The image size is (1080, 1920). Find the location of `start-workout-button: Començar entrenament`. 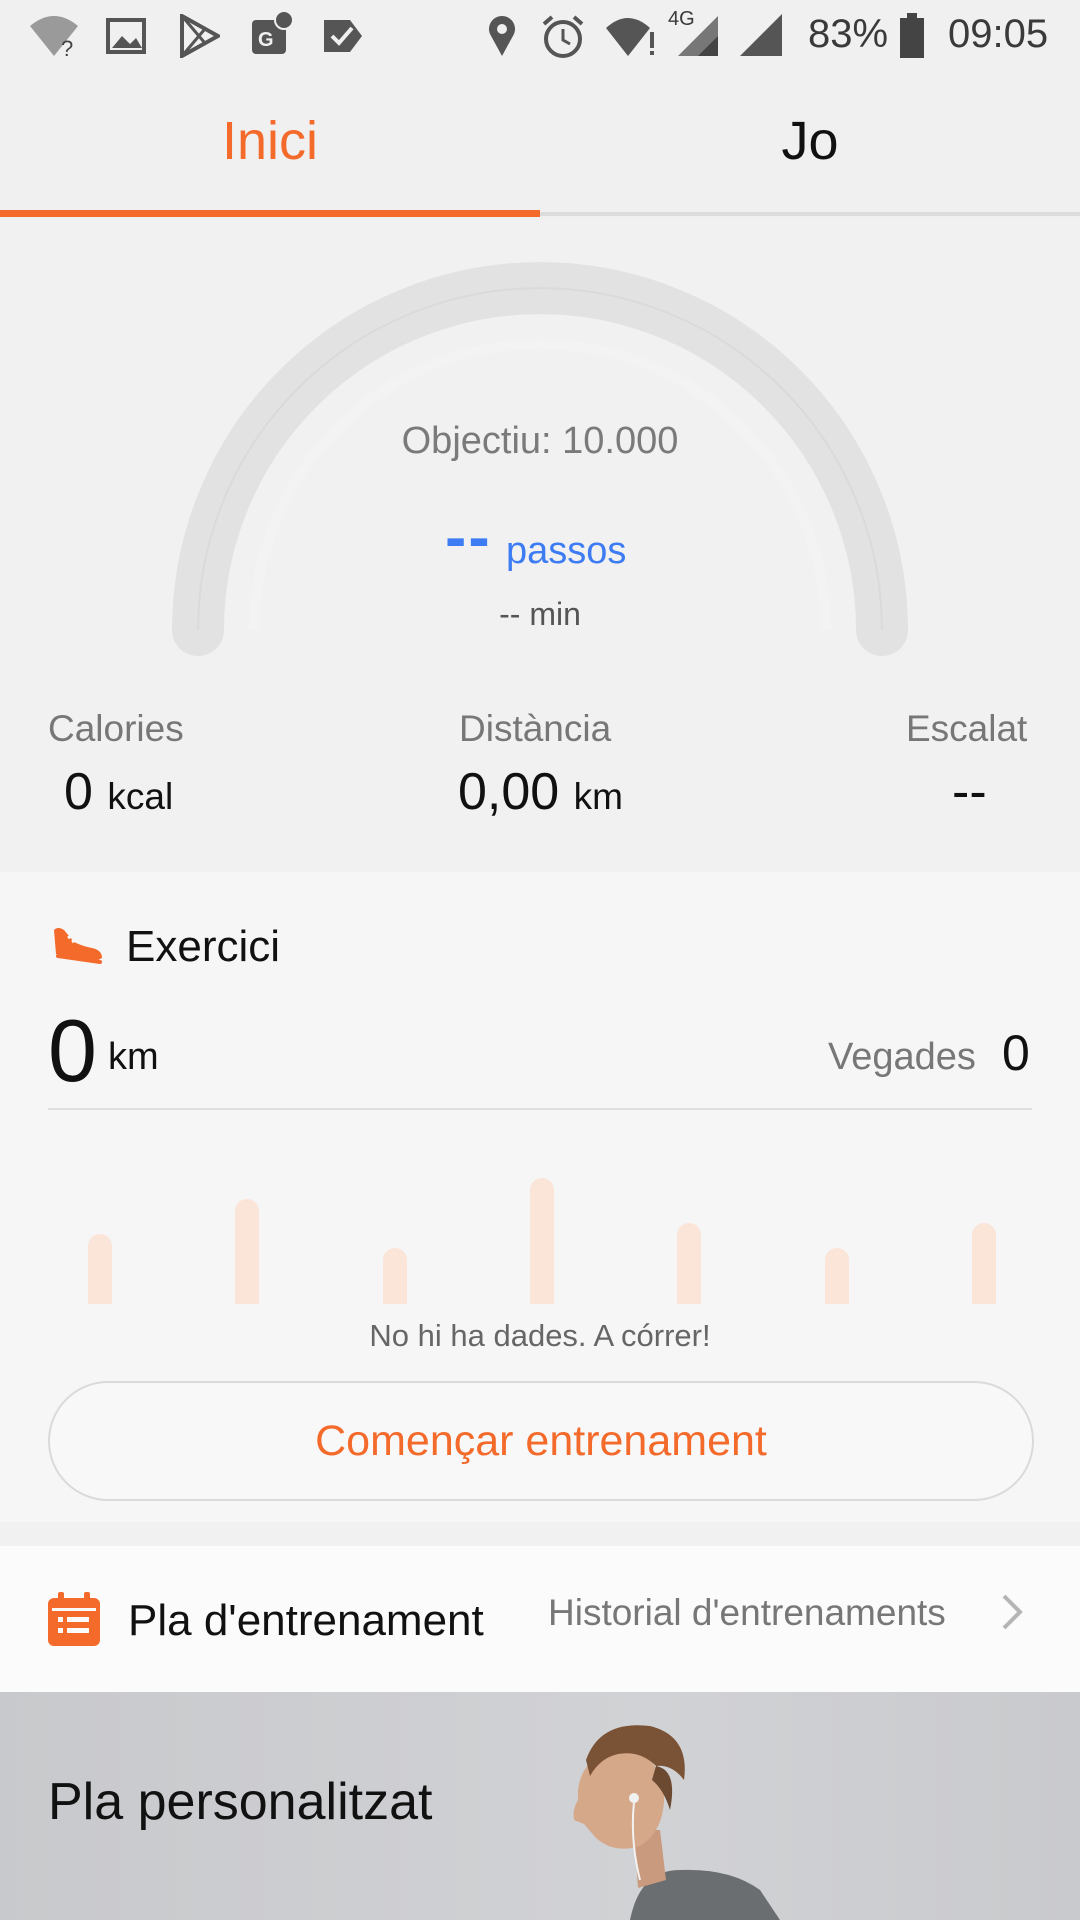

start-workout-button: Començar entrenament is located at coordinates (541, 1441).